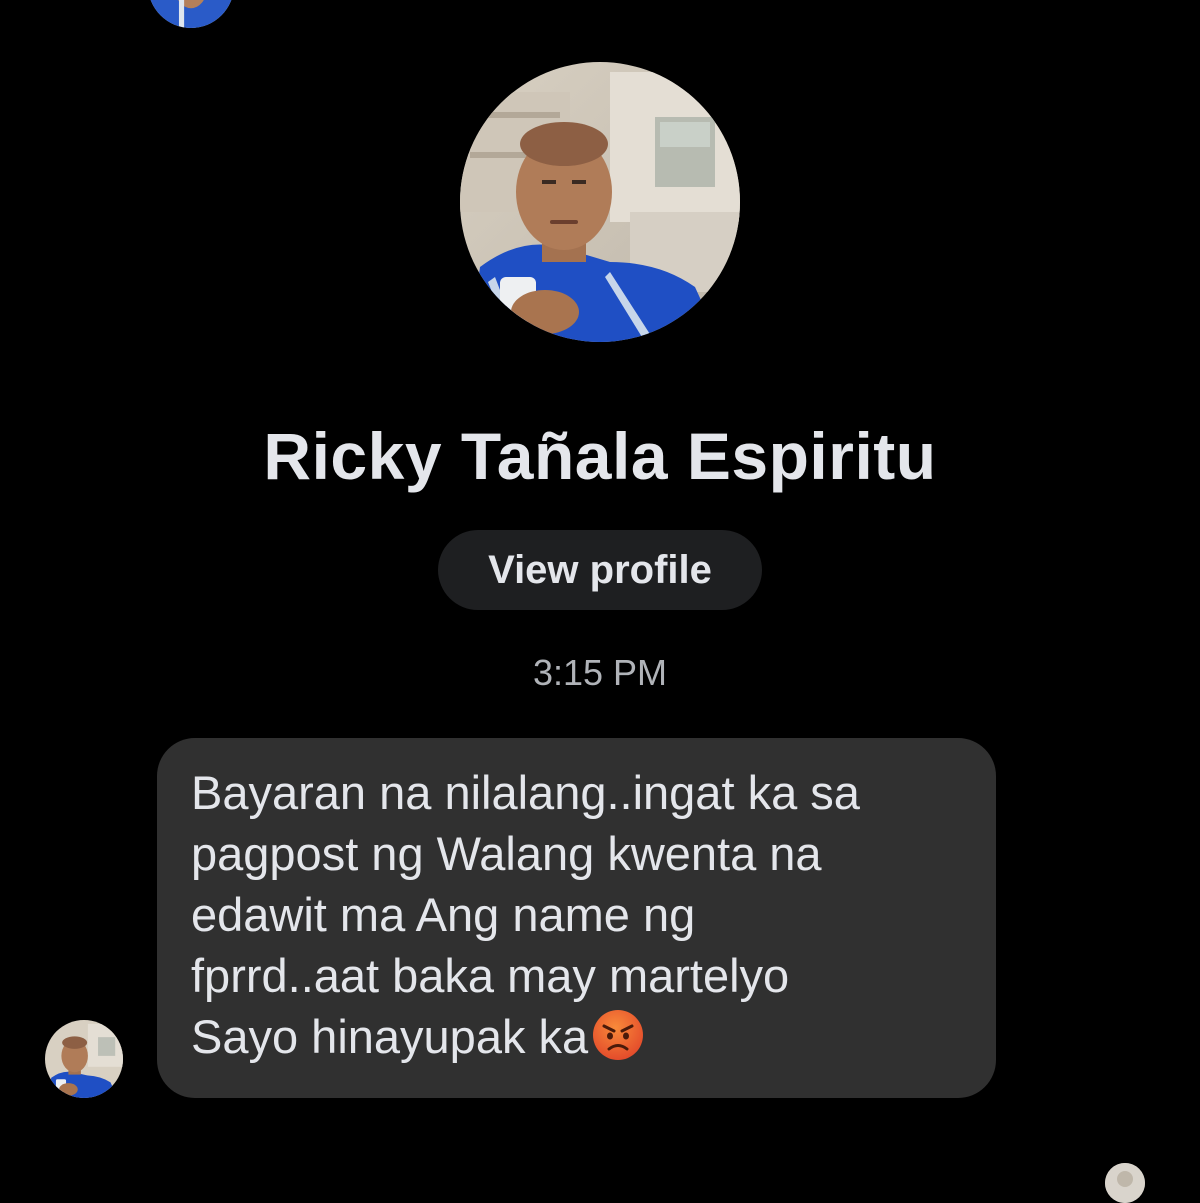  I want to click on previous-message-avatar, so click(191, 14).